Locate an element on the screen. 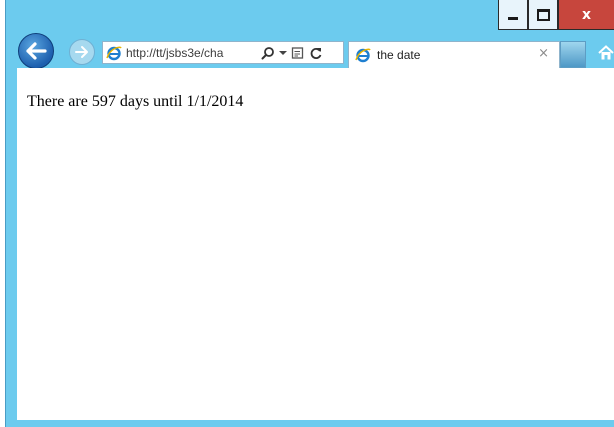 The height and width of the screenshot is (427, 614). address-dropdown-button is located at coordinates (283, 53).